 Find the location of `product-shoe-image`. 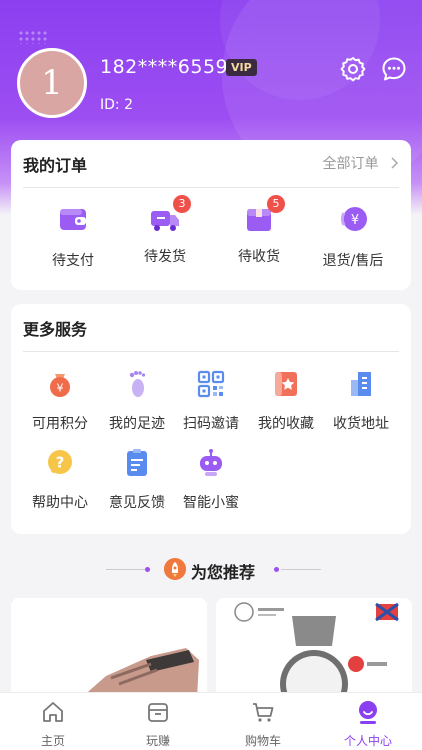

product-shoe-image is located at coordinates (109, 648).